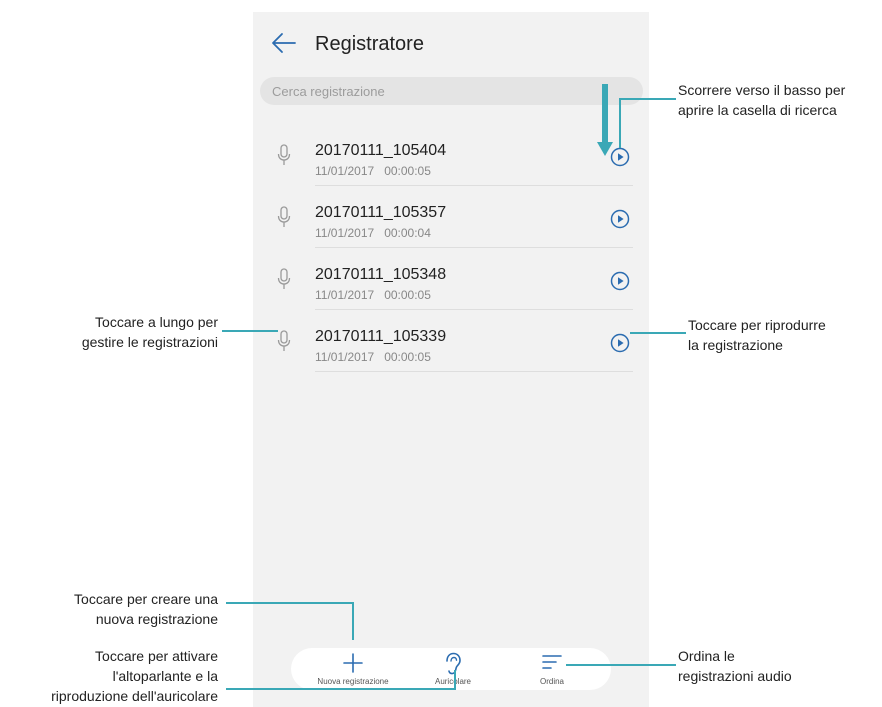  I want to click on page-title: Registratore, so click(369, 44).